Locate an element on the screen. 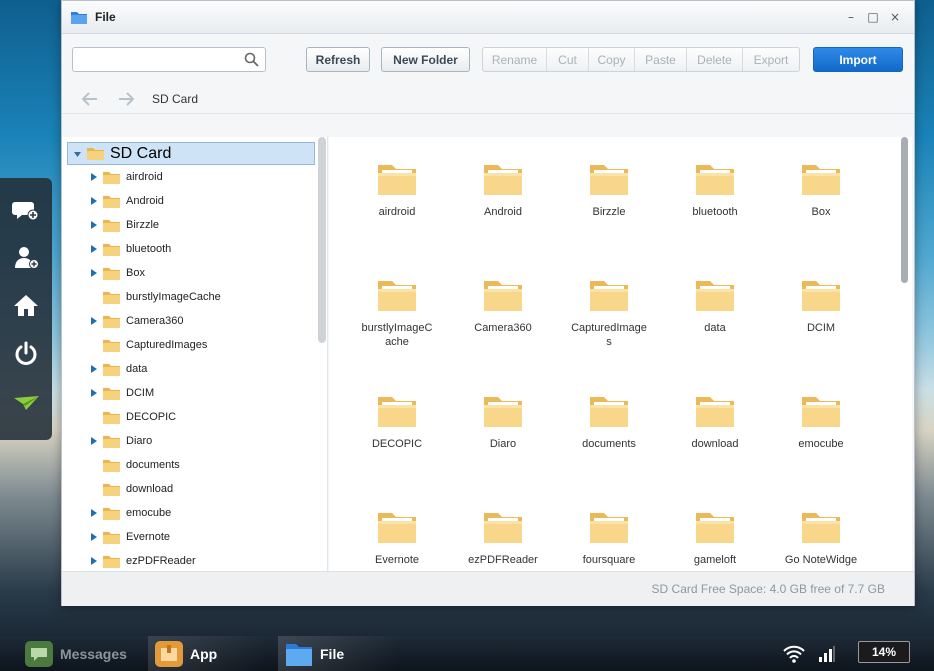 The height and width of the screenshot is (671, 934). tree-item-label: DECOPIC is located at coordinates (151, 417).